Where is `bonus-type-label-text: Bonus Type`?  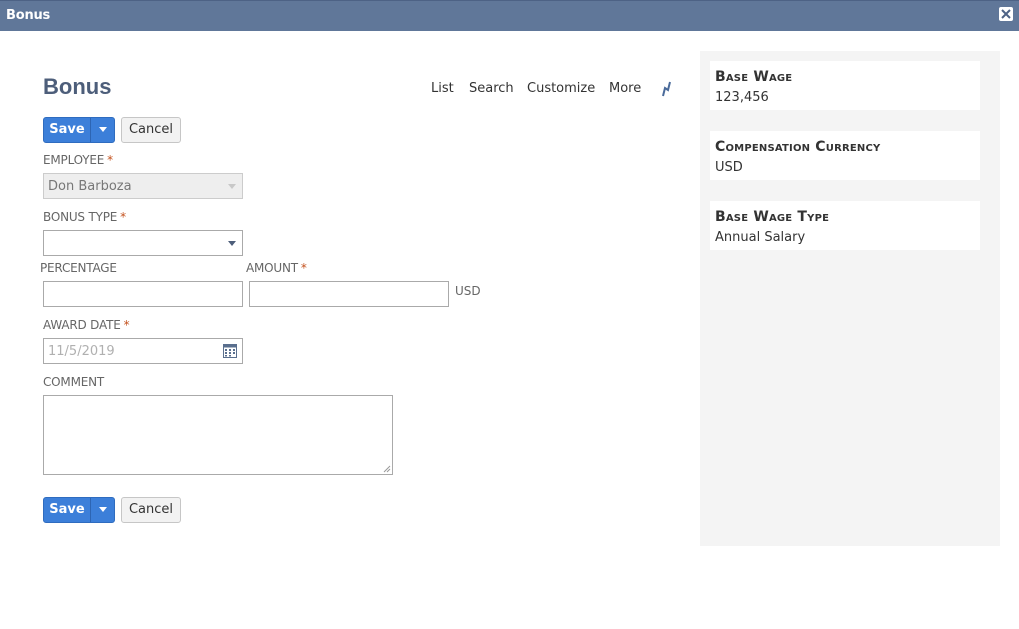
bonus-type-label-text: Bonus Type is located at coordinates (80, 217).